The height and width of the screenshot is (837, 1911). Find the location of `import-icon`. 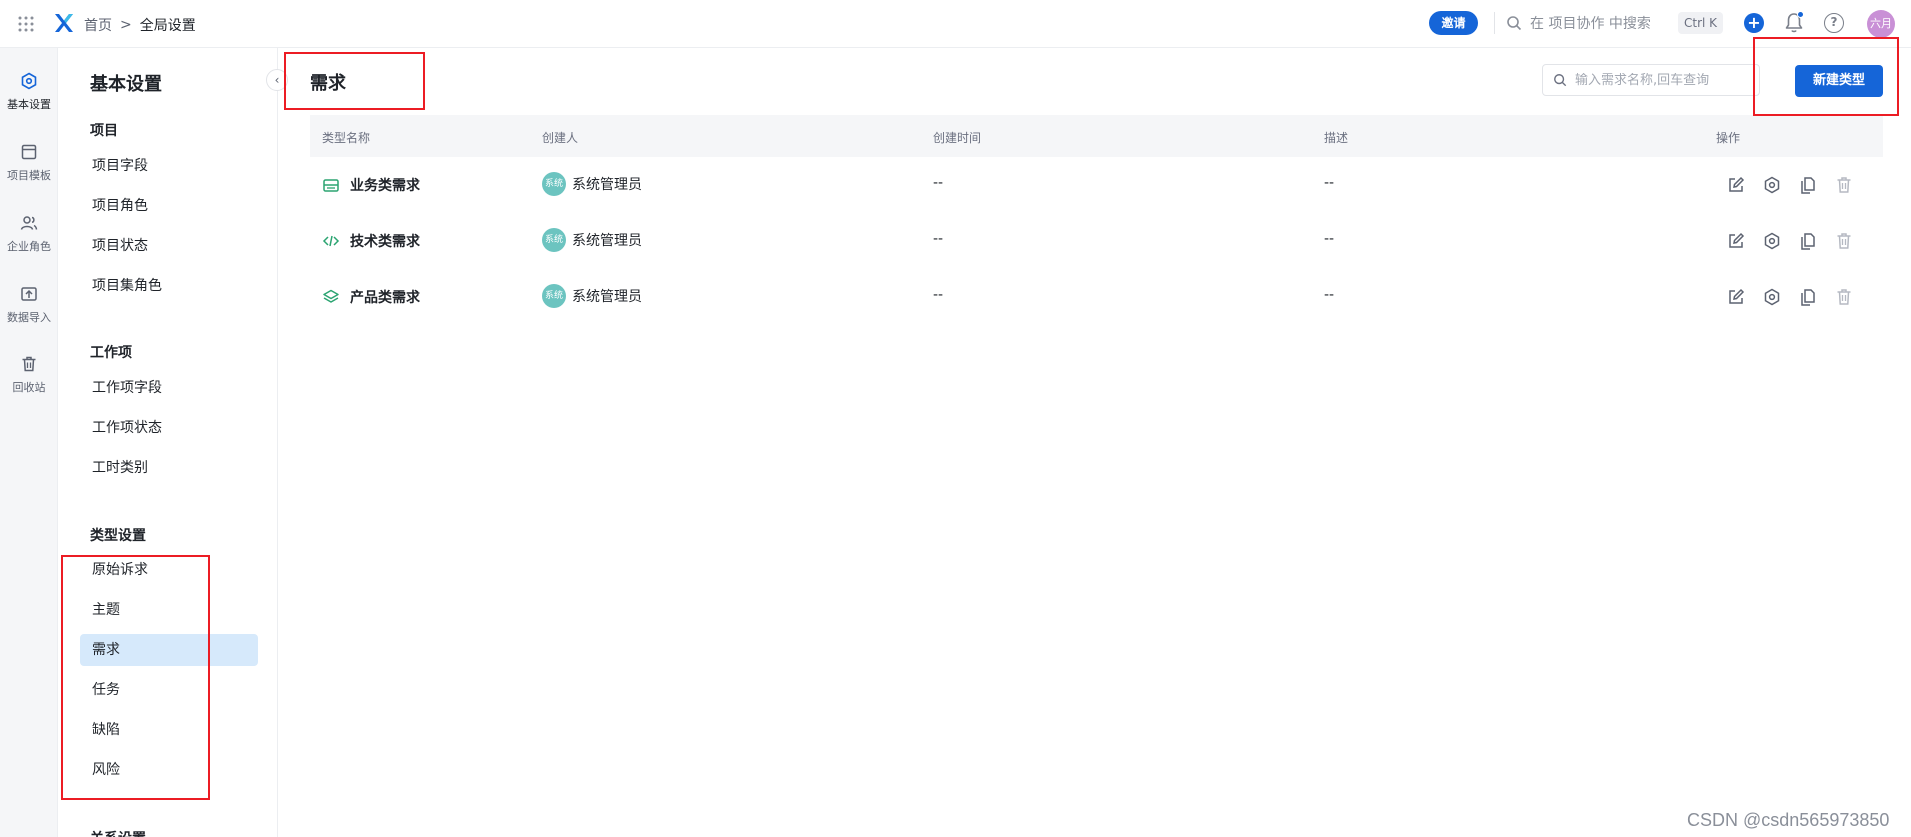

import-icon is located at coordinates (29, 294).